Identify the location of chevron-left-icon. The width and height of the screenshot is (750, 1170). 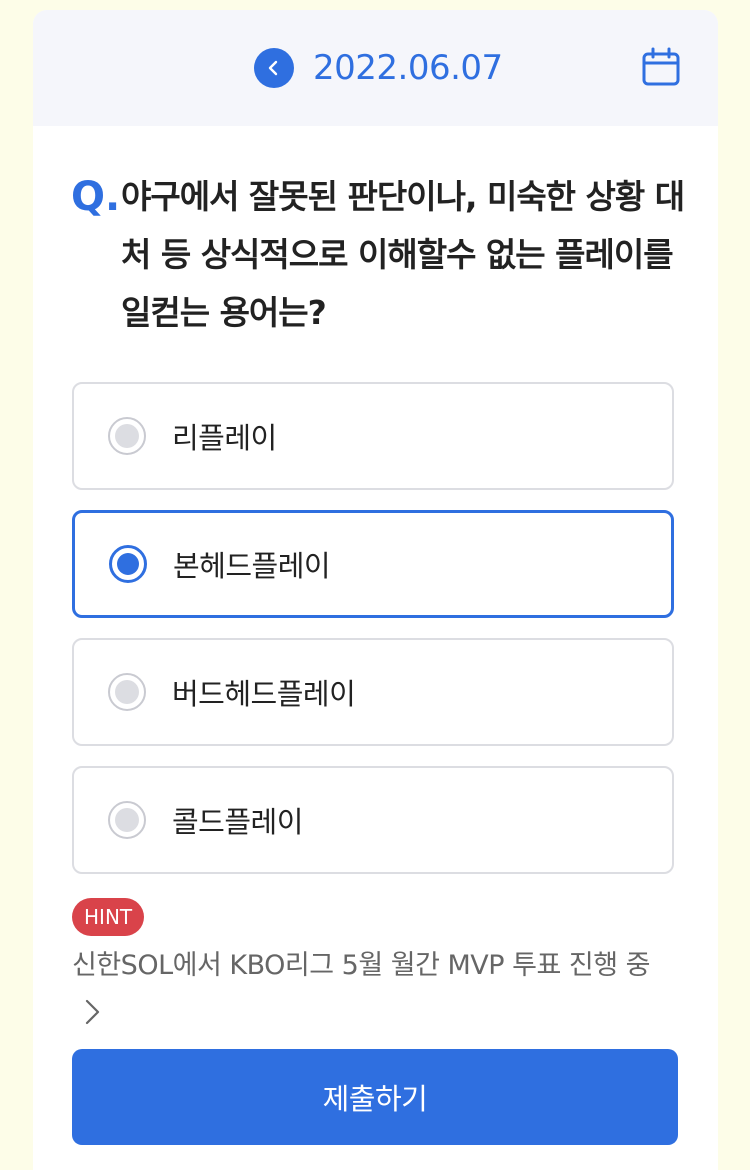
(273, 68).